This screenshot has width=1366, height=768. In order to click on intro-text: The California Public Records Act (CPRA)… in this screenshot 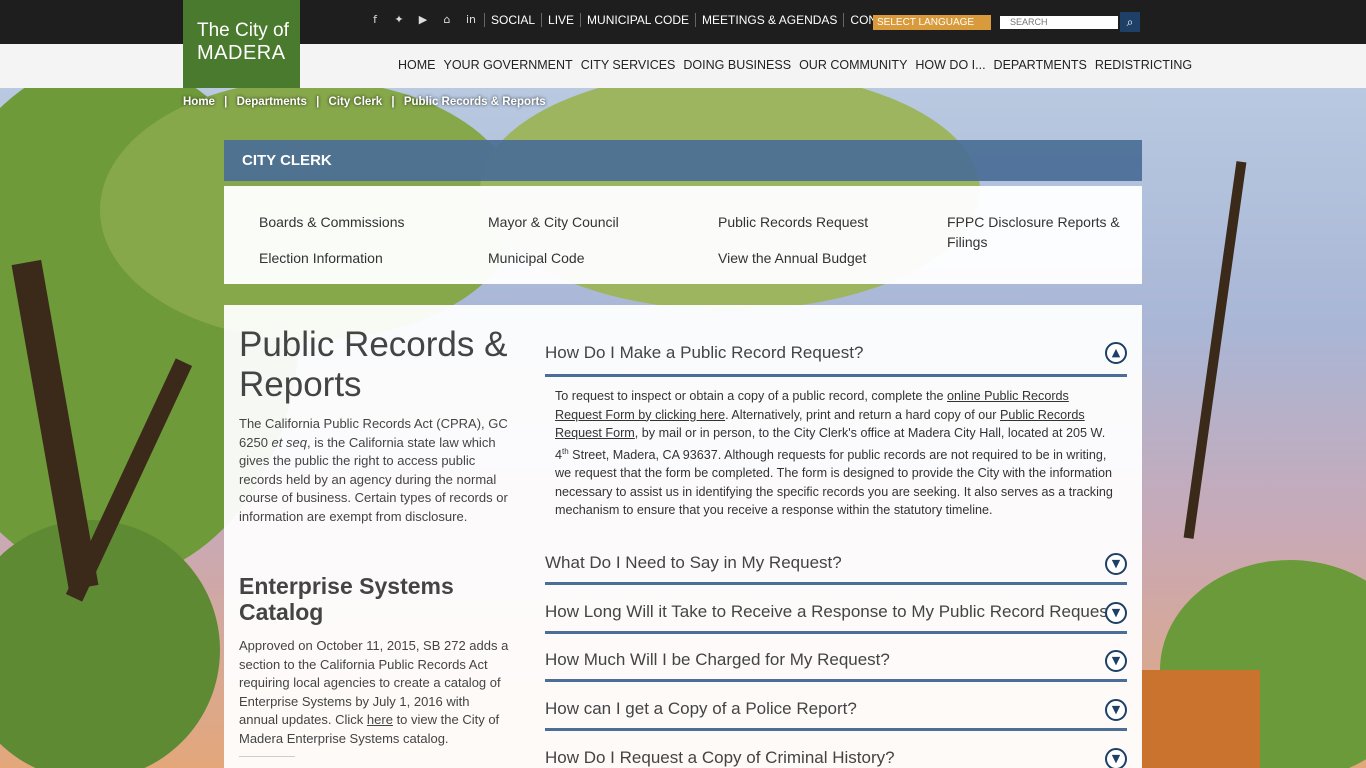, I will do `click(373, 470)`.